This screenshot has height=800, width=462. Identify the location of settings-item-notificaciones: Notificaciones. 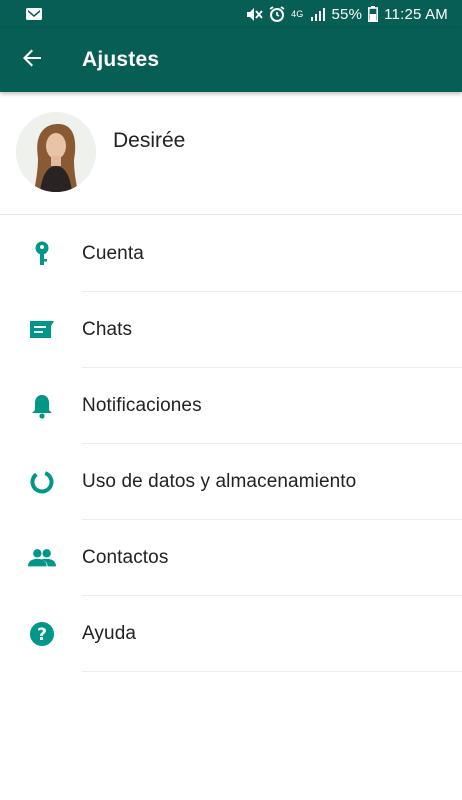
(231, 406).